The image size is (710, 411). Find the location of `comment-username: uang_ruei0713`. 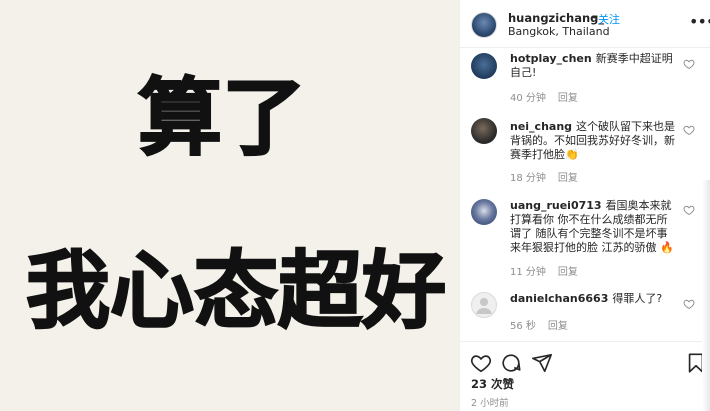

comment-username: uang_ruei0713 is located at coordinates (556, 205).